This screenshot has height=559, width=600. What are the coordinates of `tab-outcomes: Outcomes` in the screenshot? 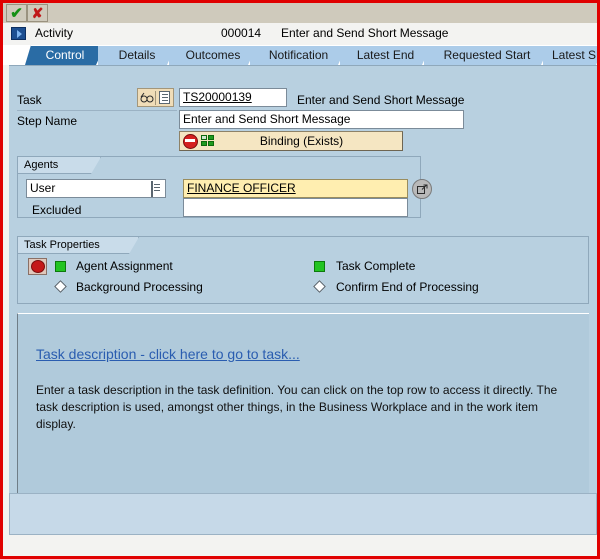 It's located at (213, 55).